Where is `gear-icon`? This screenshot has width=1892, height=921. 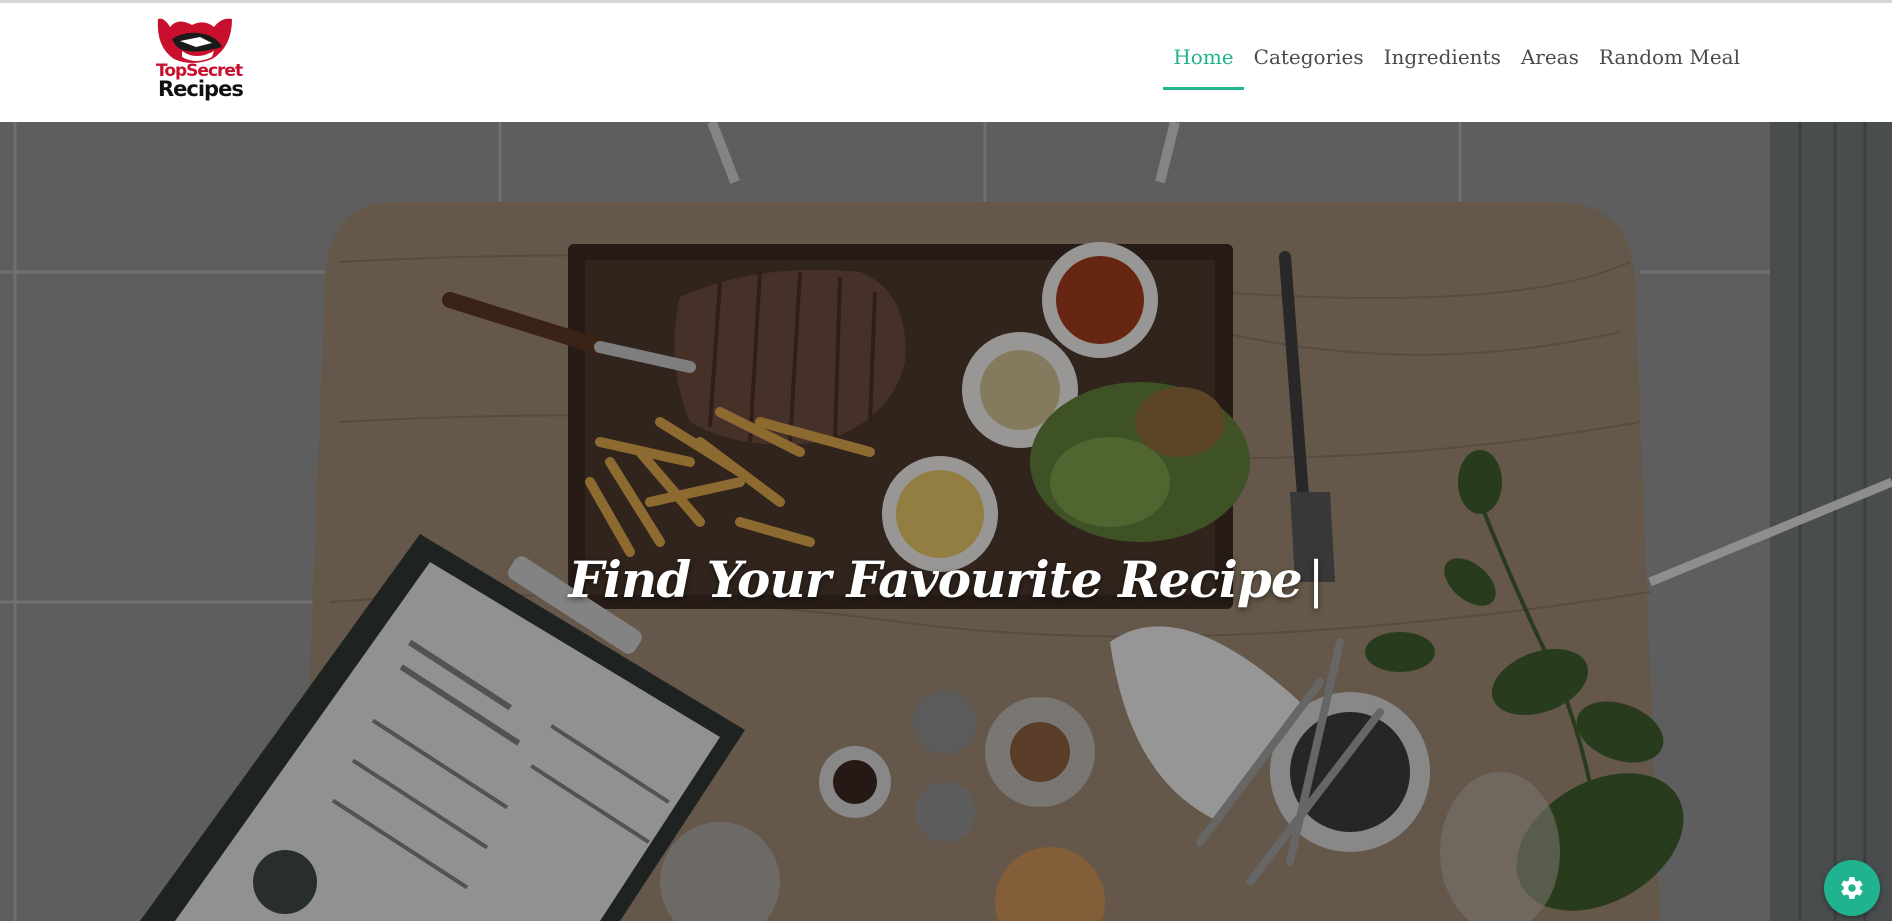 gear-icon is located at coordinates (1852, 888).